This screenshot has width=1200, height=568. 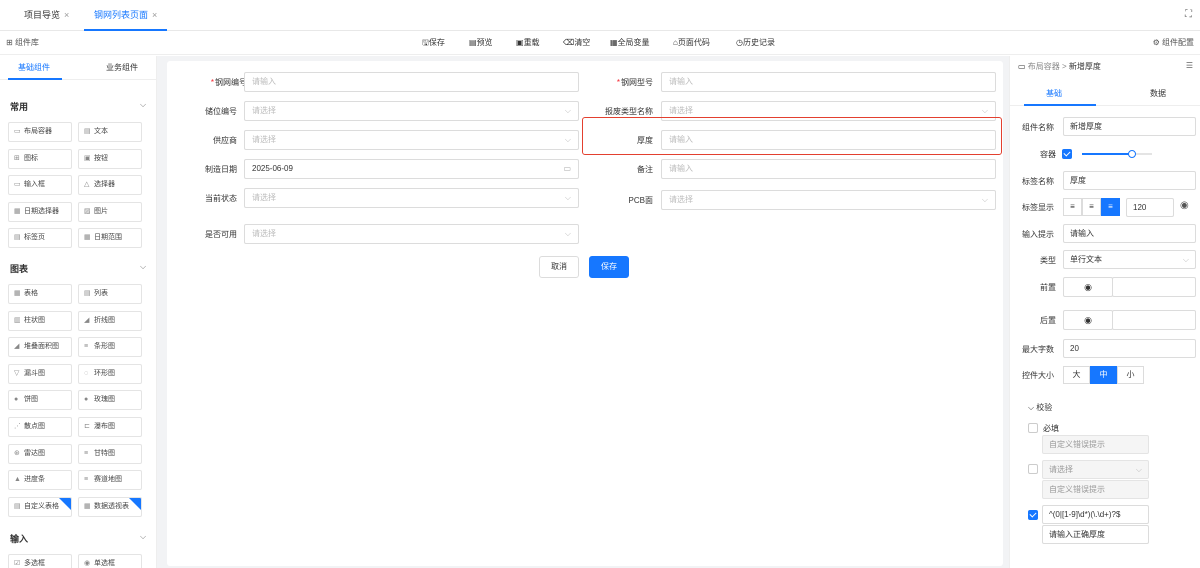 What do you see at coordinates (110, 400) in the screenshot?
I see `component-item: ● 玫瑰图` at bounding box center [110, 400].